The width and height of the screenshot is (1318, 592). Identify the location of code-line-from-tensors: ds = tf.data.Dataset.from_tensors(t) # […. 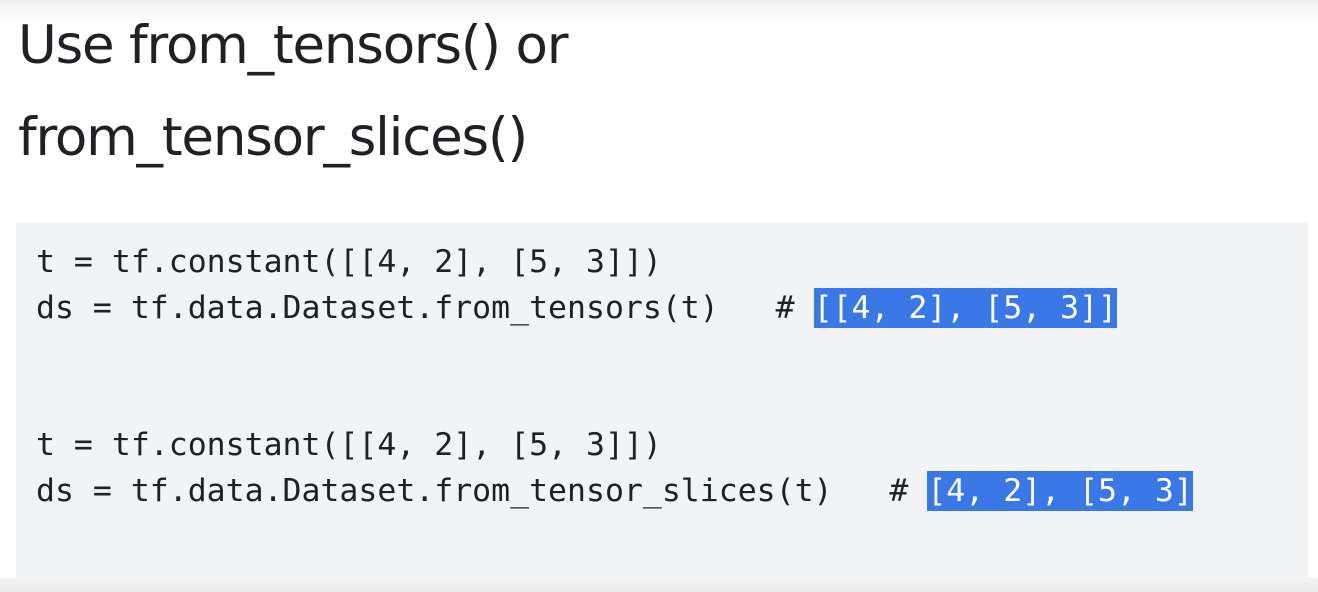
(576, 308).